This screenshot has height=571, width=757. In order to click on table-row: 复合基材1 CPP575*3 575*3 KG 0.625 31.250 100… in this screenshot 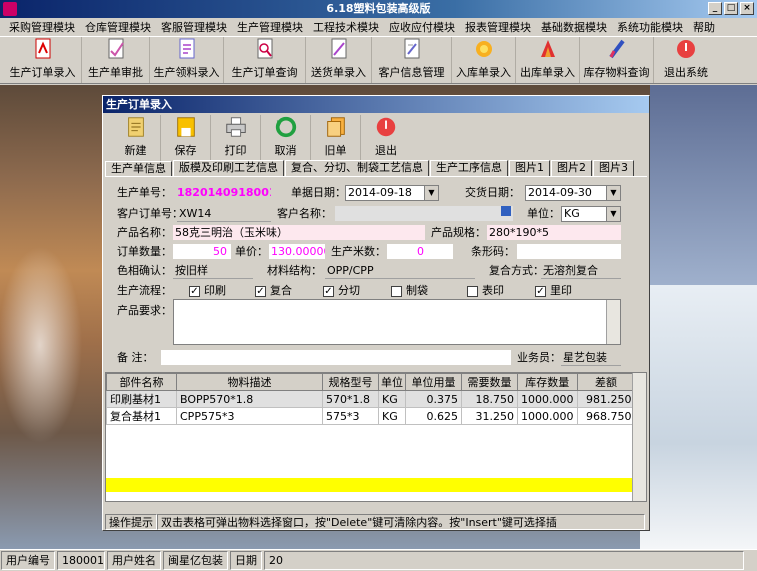, I will do `click(371, 416)`.